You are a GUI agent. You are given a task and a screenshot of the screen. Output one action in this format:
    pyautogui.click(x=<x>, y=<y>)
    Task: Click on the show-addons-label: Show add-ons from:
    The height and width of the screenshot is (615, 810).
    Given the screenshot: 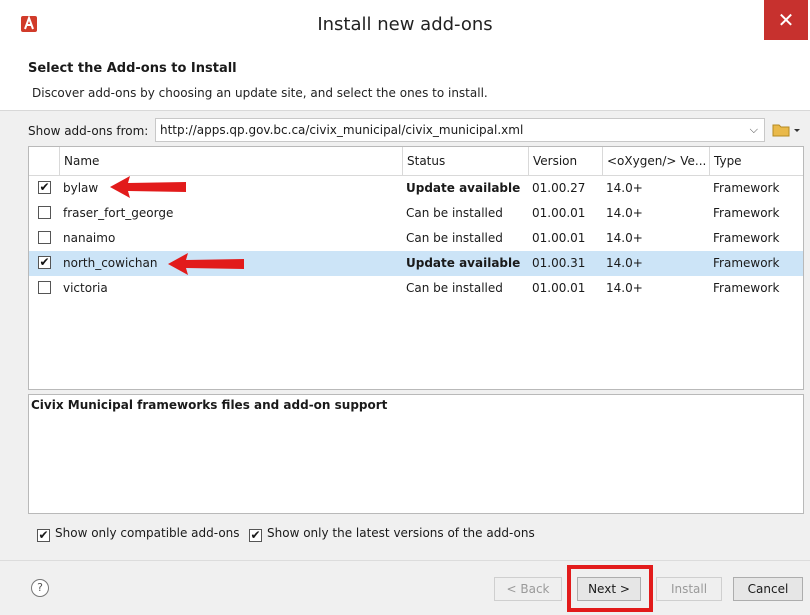 What is the action you would take?
    pyautogui.click(x=88, y=131)
    